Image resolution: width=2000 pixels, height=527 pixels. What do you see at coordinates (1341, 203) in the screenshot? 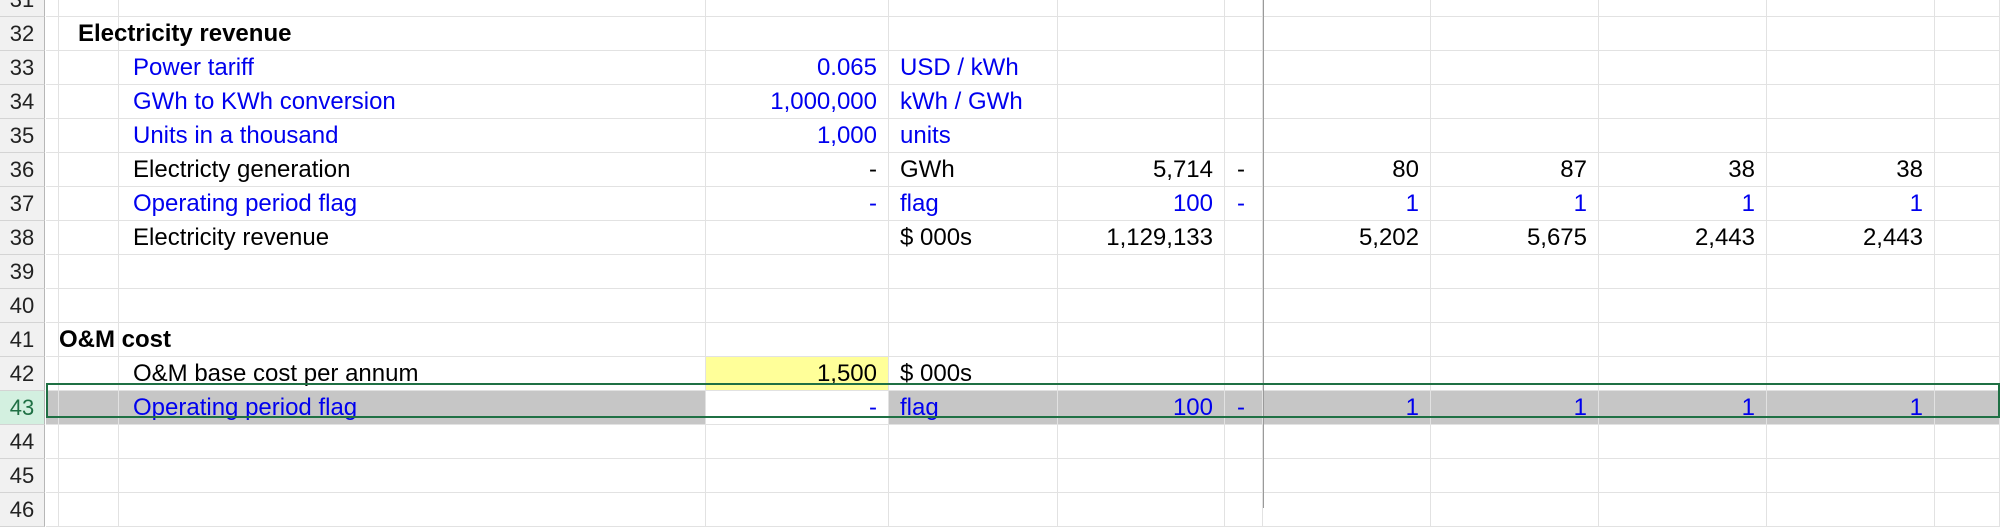
I see `period-value-1: 1` at bounding box center [1341, 203].